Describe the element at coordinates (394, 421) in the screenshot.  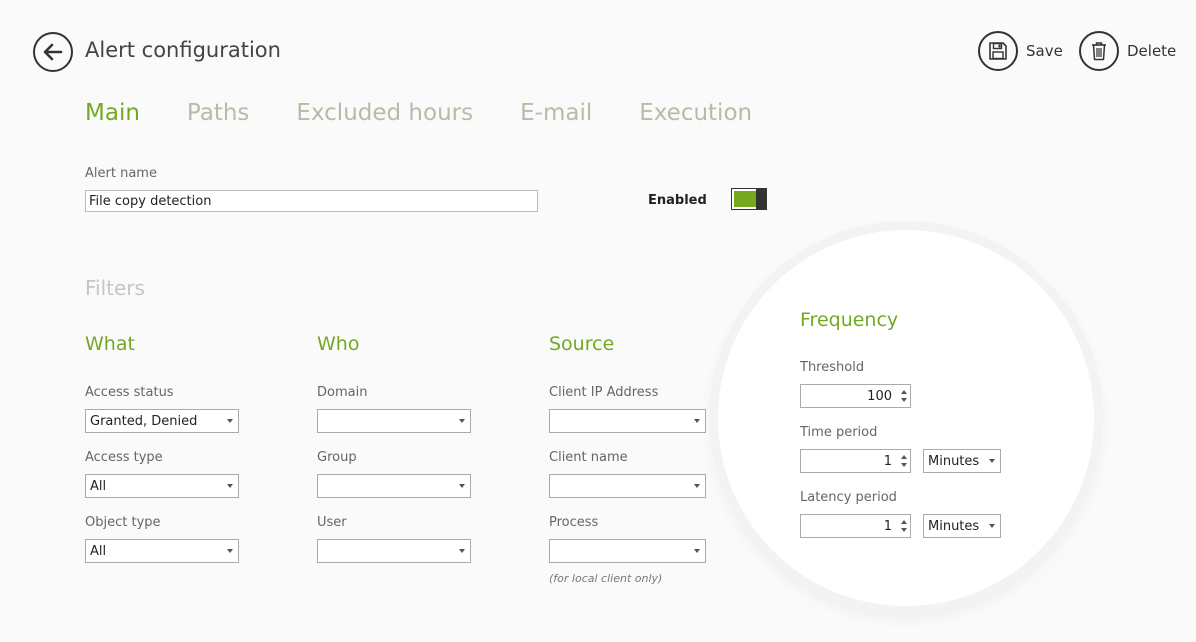
I see `domain-dropdown` at that location.